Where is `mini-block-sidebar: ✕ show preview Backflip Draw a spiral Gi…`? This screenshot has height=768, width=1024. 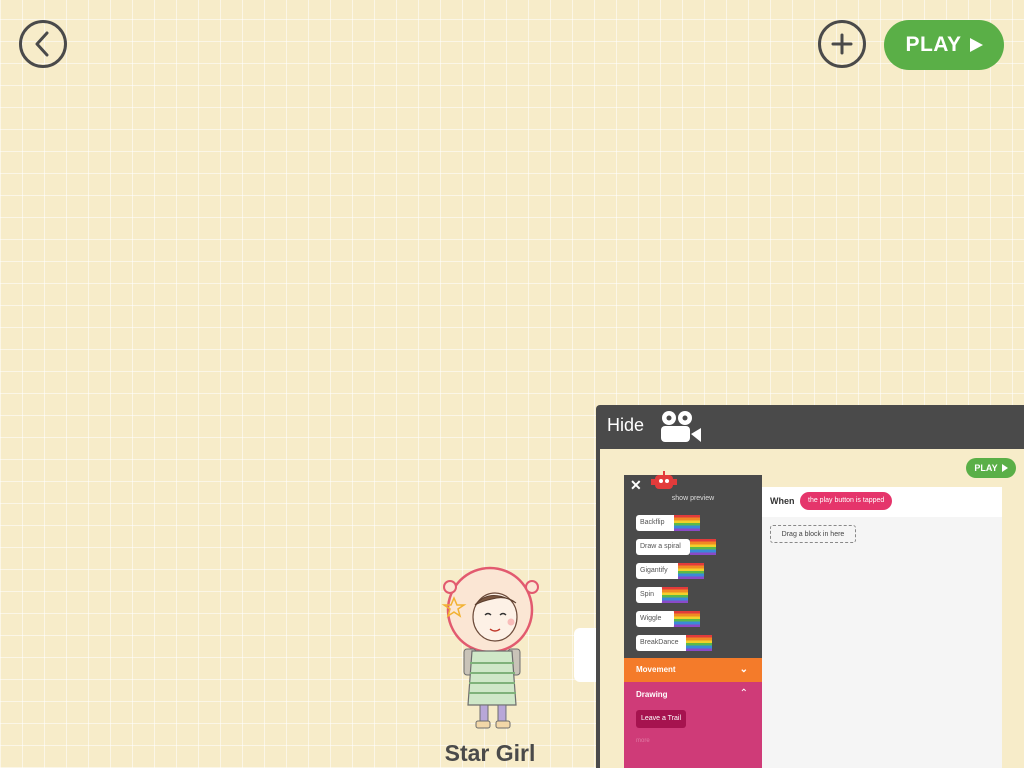 mini-block-sidebar: ✕ show preview Backflip Draw a spiral Gi… is located at coordinates (693, 619).